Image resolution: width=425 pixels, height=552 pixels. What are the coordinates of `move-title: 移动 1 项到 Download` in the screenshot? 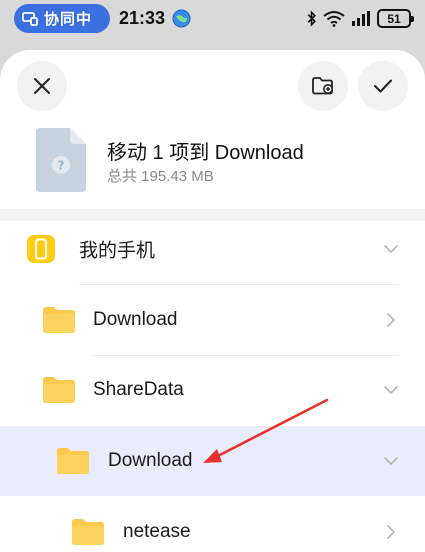 It's located at (205, 153).